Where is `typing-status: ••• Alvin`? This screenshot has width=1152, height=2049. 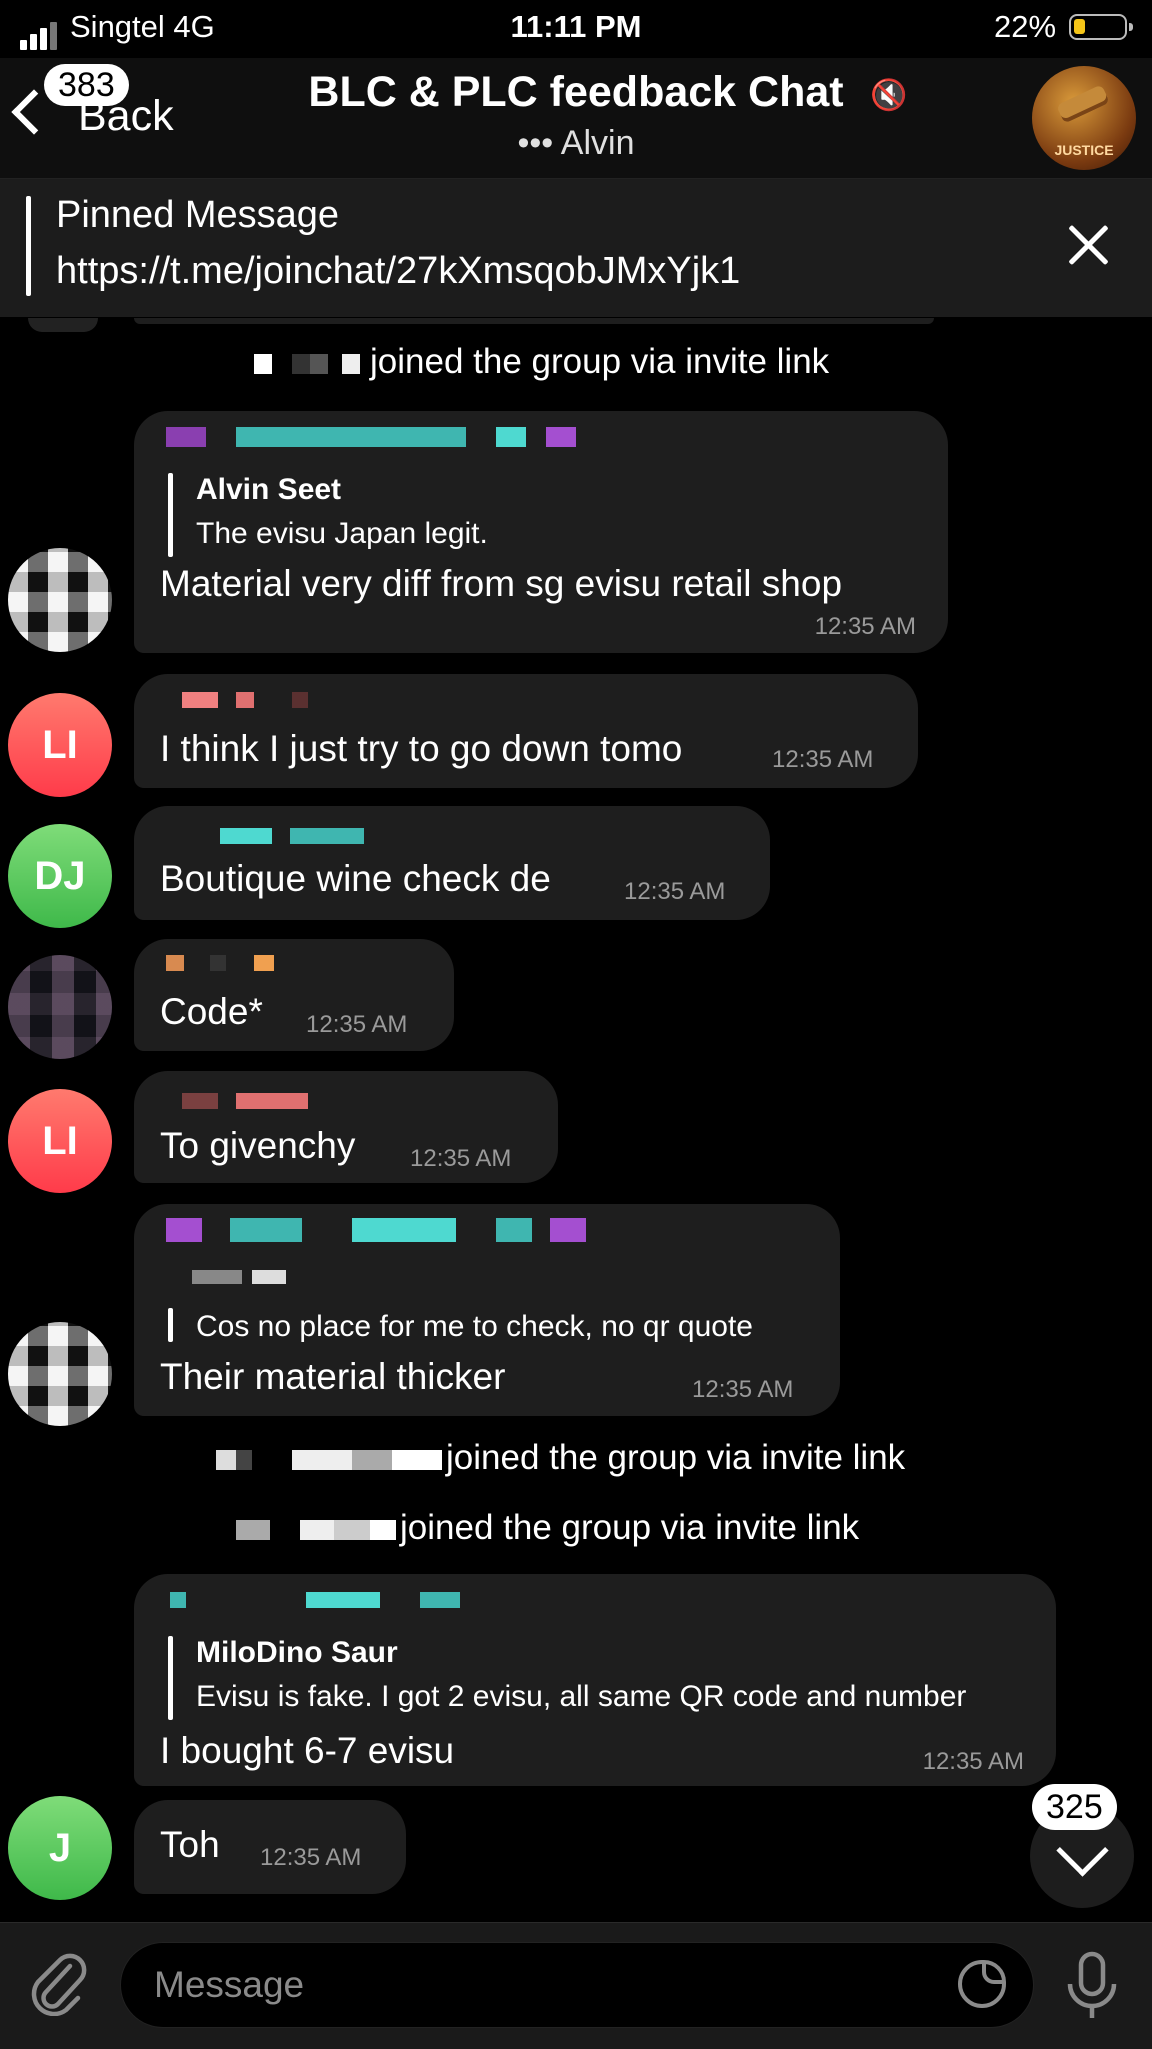
typing-status: ••• Alvin is located at coordinates (576, 143).